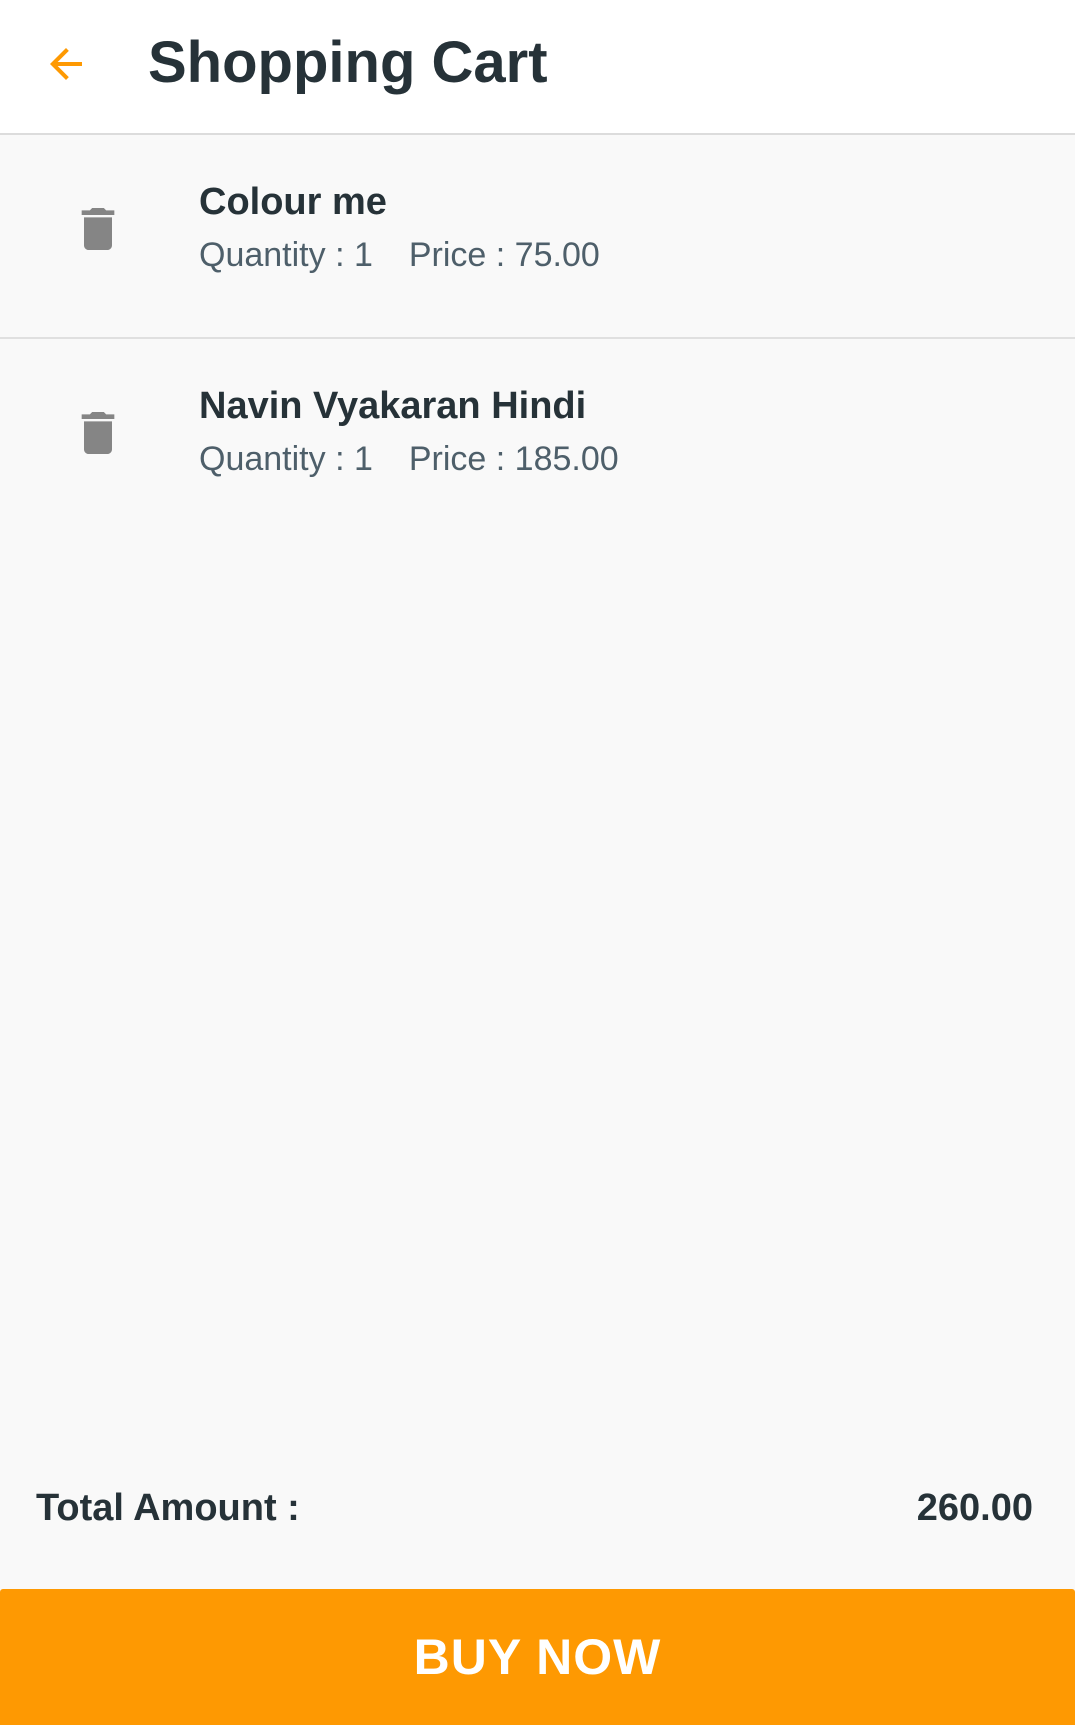 The width and height of the screenshot is (1075, 1725). I want to click on buy-now-label: BUY NOW, so click(537, 1657).